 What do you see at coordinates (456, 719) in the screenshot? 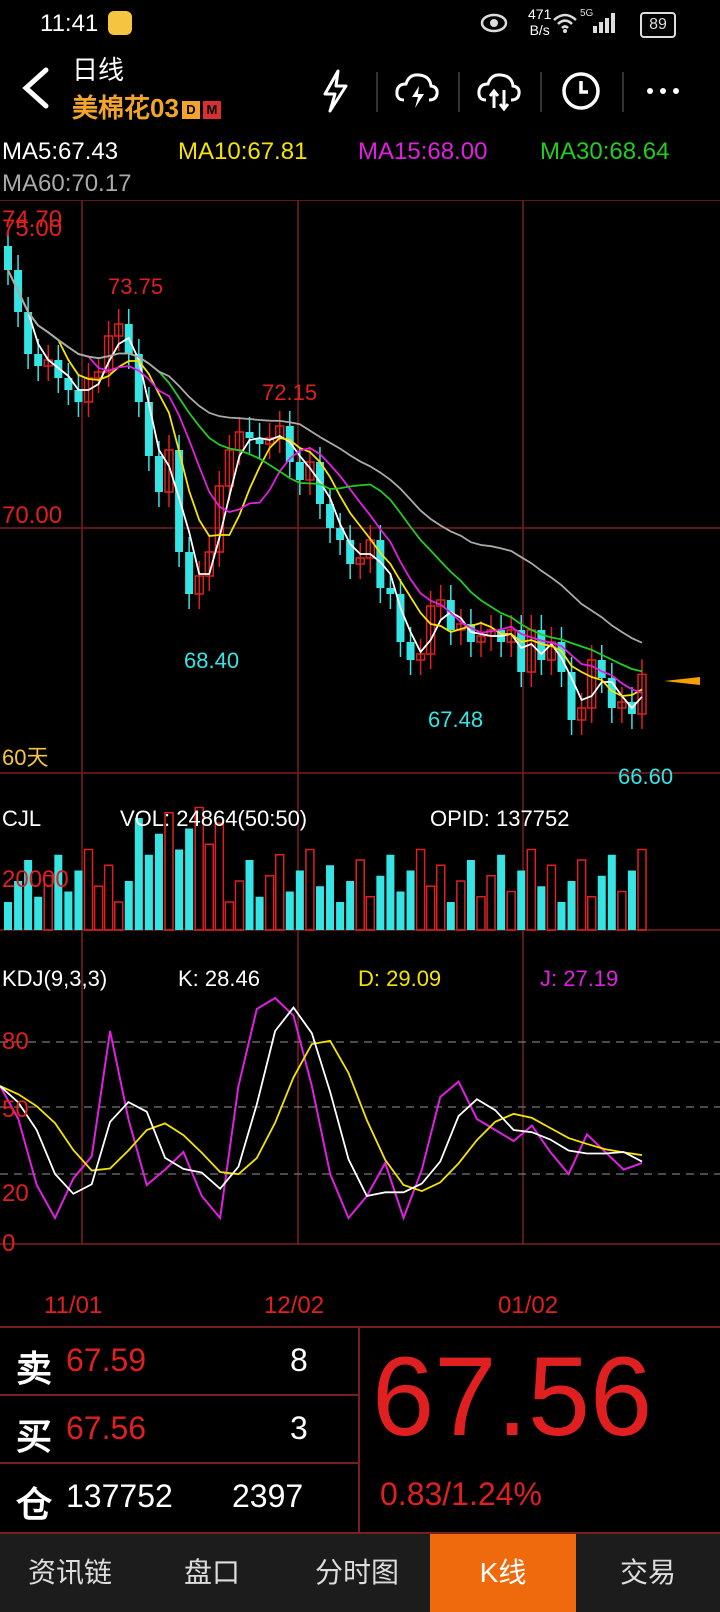
I see `low-annotation: 67.48` at bounding box center [456, 719].